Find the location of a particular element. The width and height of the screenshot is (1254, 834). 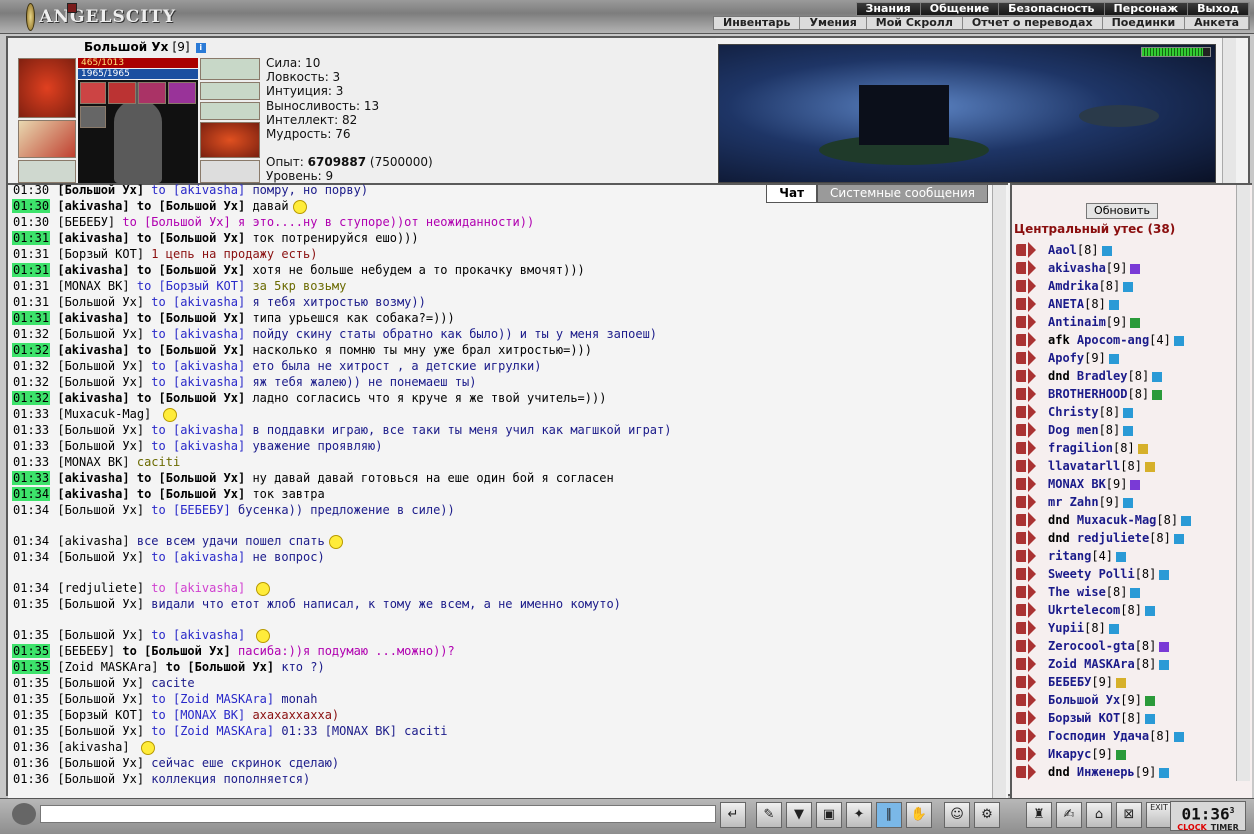

refresh-button: Обновить is located at coordinates (1122, 211).